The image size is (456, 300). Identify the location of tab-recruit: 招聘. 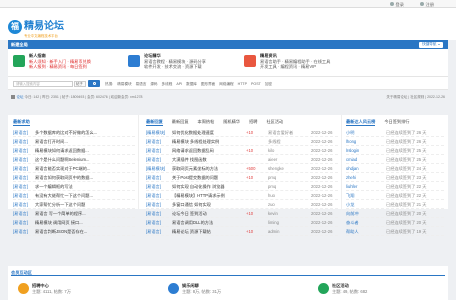
(253, 122).